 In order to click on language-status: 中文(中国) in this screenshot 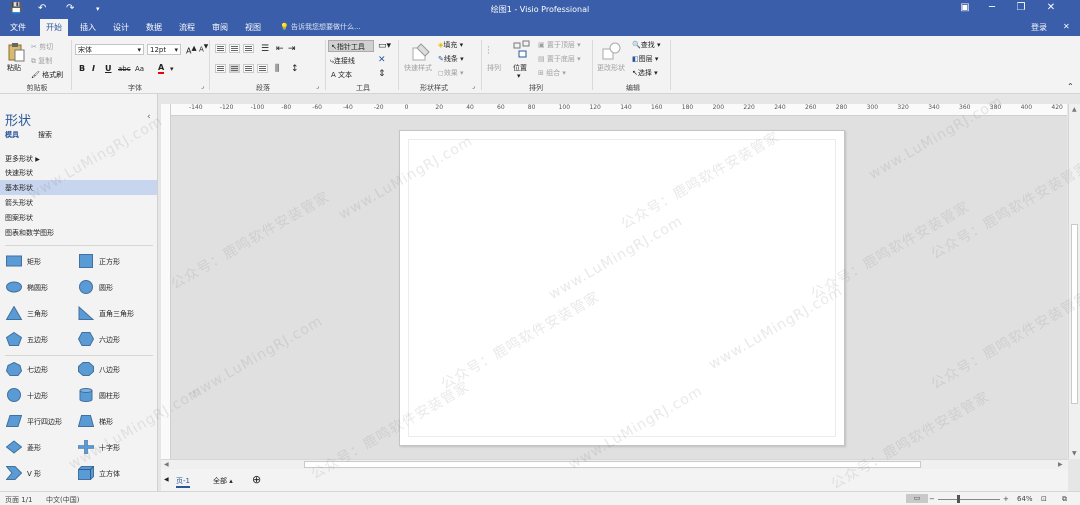, I will do `click(62, 500)`.